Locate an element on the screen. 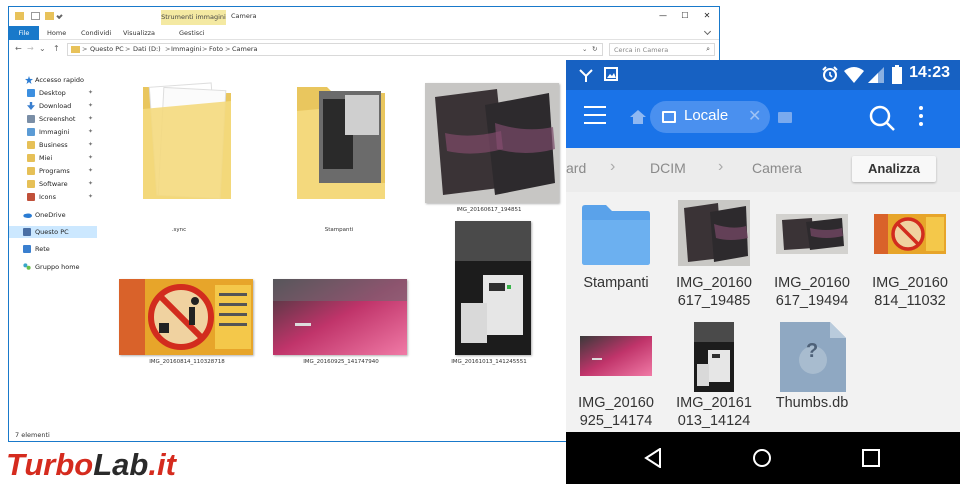 This screenshot has width=960, height=484. nav-this-pc: Questo PC is located at coordinates (53, 232).